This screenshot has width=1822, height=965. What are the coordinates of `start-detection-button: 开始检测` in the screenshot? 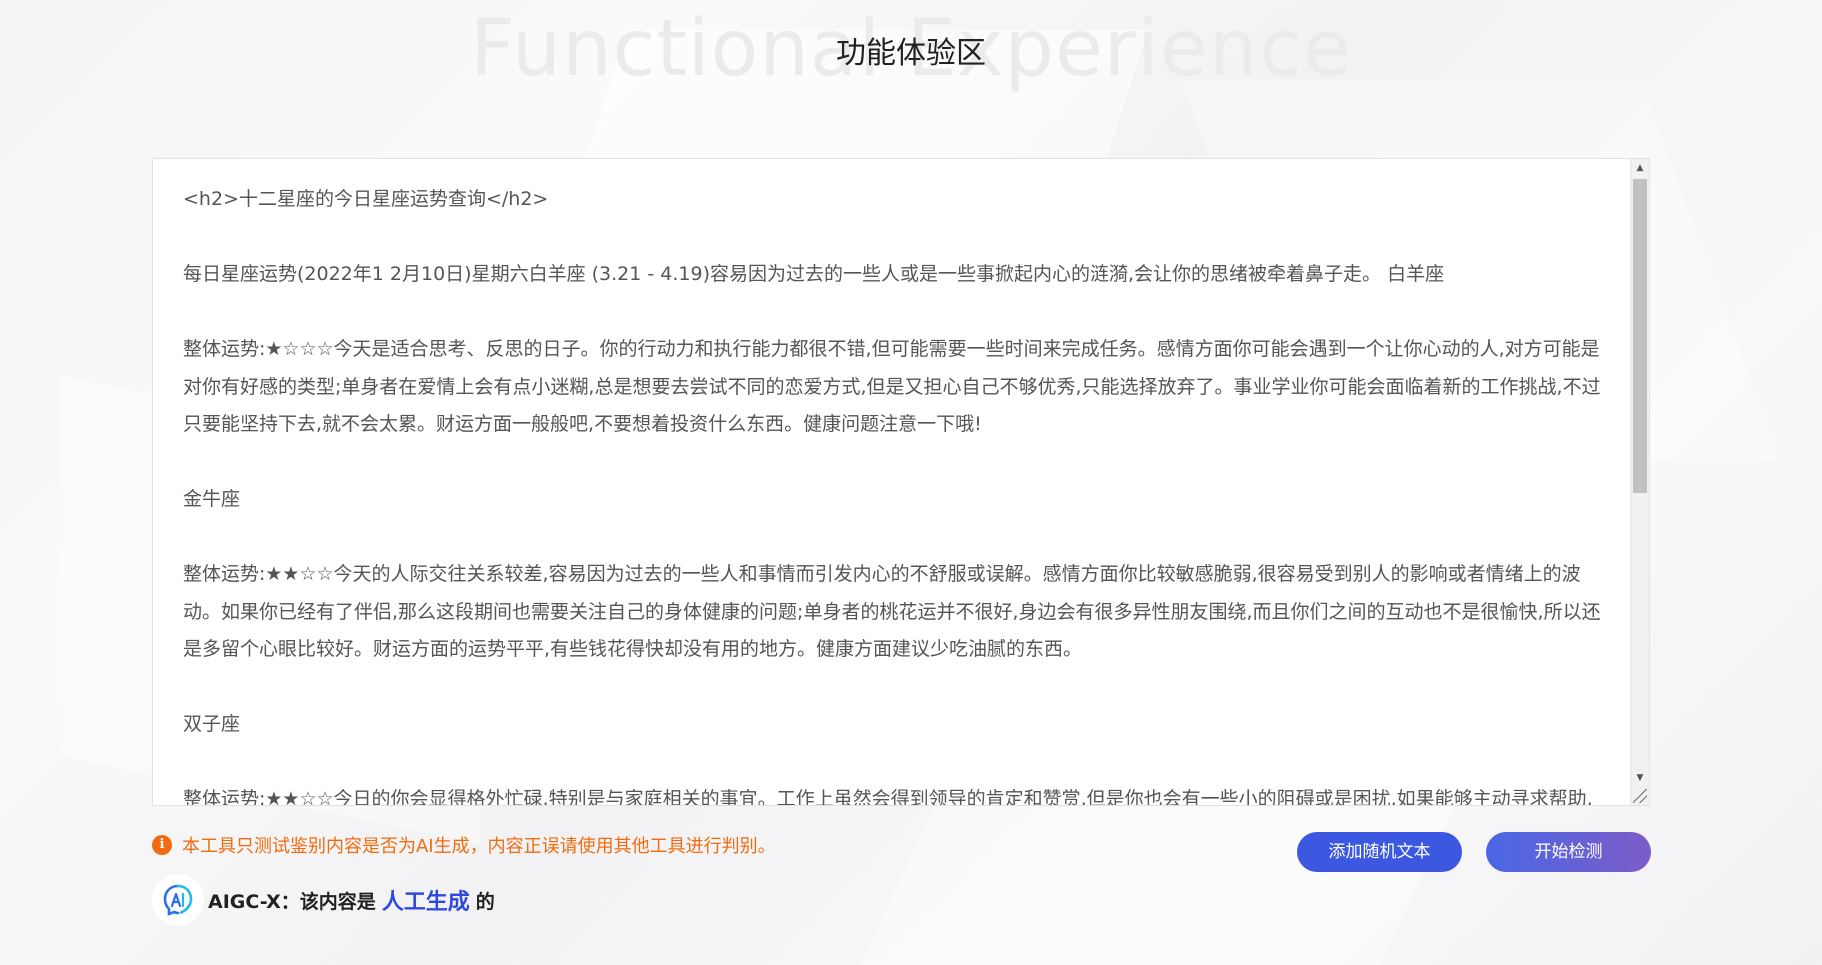 It's located at (1568, 852).